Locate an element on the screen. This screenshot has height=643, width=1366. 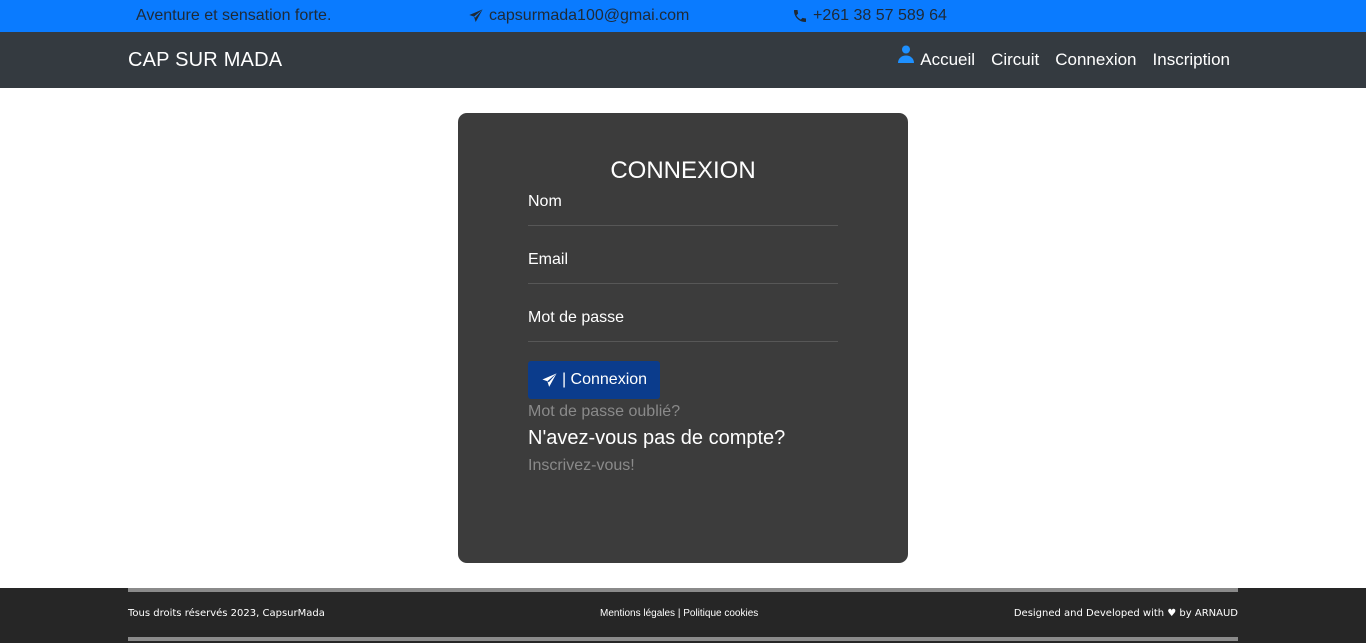
password-field-wrapper is located at coordinates (683, 324).